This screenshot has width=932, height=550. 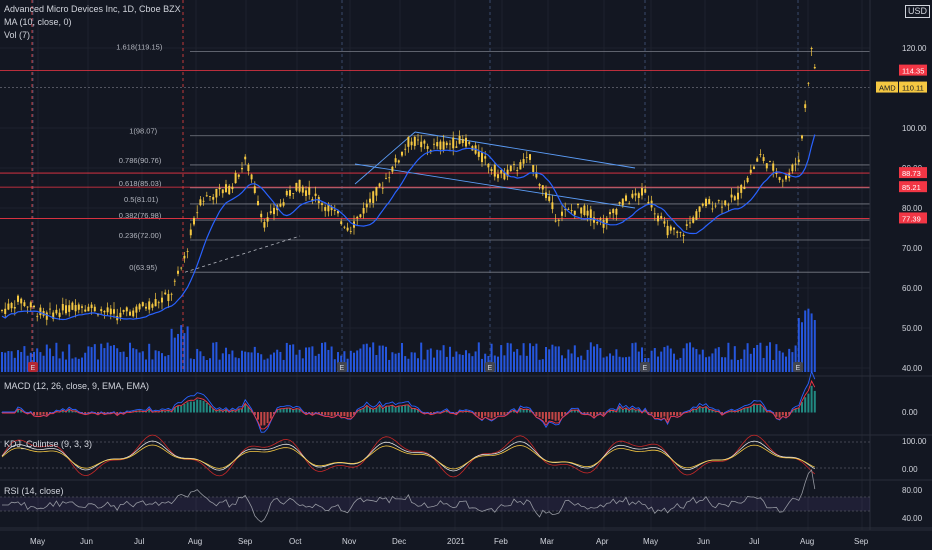 I want to click on rsi-title: RSI (14, close), so click(x=34, y=491).